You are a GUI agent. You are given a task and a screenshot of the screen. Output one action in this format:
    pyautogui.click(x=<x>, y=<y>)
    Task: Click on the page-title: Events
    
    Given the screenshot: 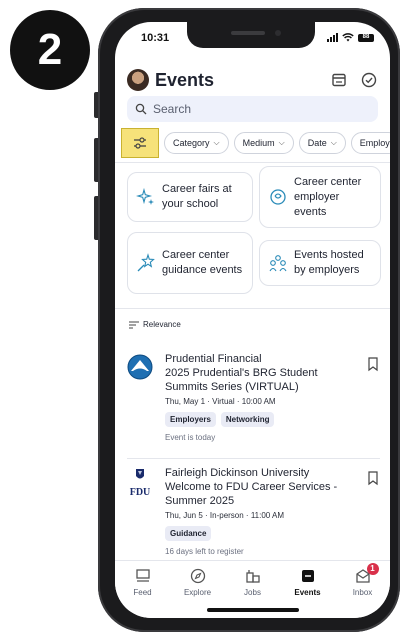 What is the action you would take?
    pyautogui.click(x=185, y=79)
    